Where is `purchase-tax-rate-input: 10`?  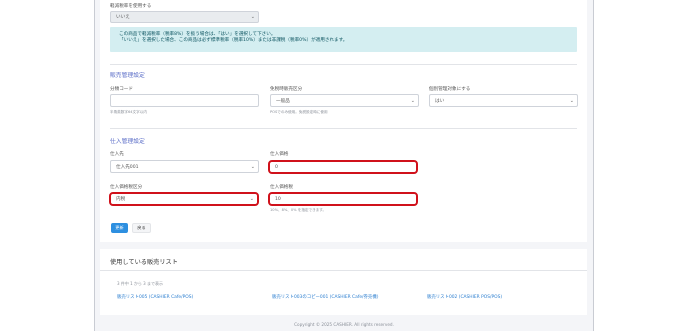
purchase-tax-rate-input: 10 is located at coordinates (343, 199).